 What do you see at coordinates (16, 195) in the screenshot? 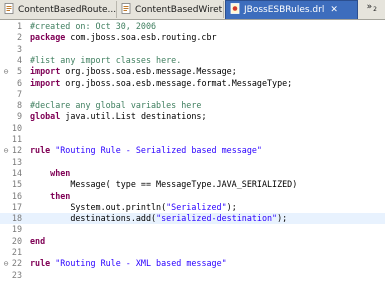
I see `line-number: 16` at bounding box center [16, 195].